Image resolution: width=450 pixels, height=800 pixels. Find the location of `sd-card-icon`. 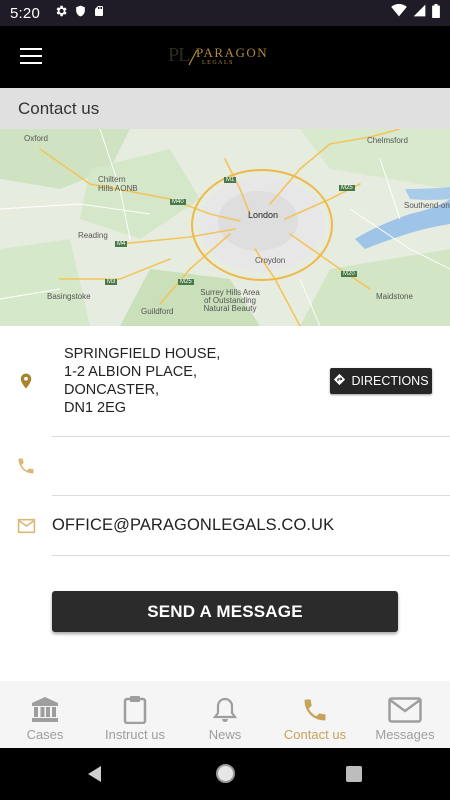

sd-card-icon is located at coordinates (99, 13).